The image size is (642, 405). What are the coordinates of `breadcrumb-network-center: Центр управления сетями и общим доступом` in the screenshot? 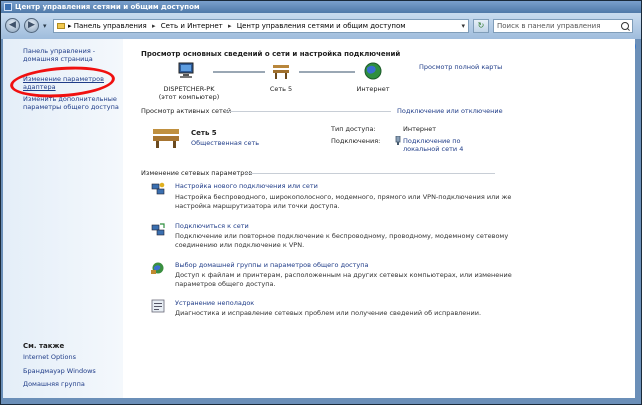 It's located at (321, 26).